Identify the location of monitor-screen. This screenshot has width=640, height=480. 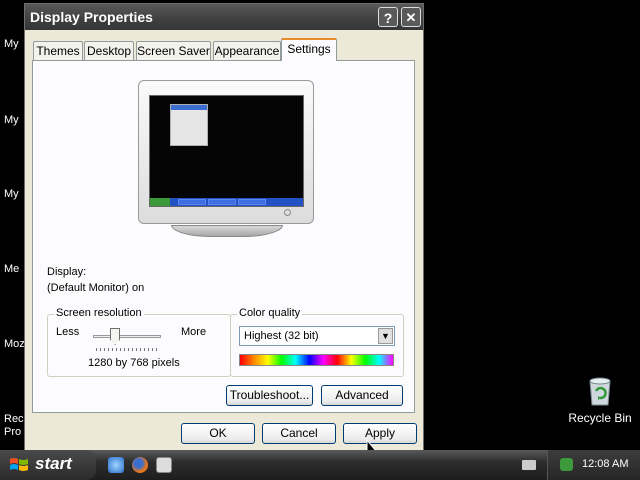
(226, 151).